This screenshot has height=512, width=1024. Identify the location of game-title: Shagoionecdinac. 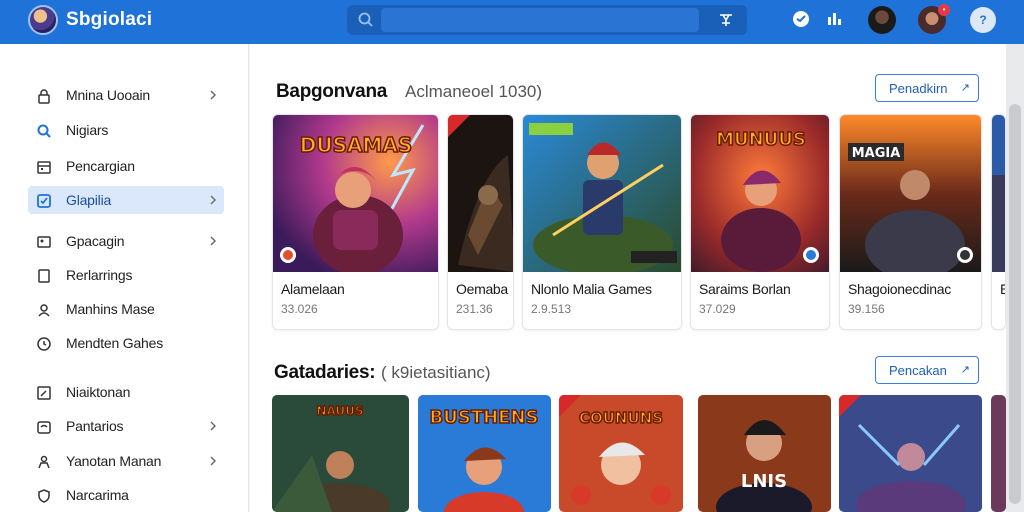
(899, 289).